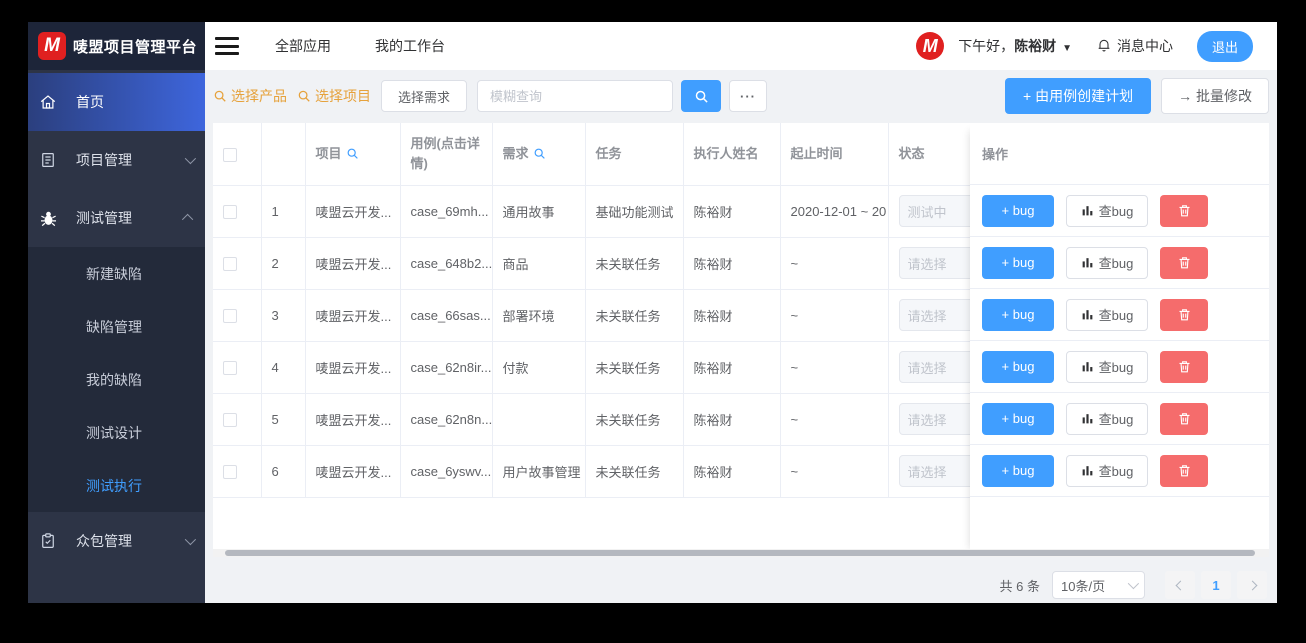 This screenshot has height=643, width=1306. I want to click on dates-cell: ~, so click(834, 419).